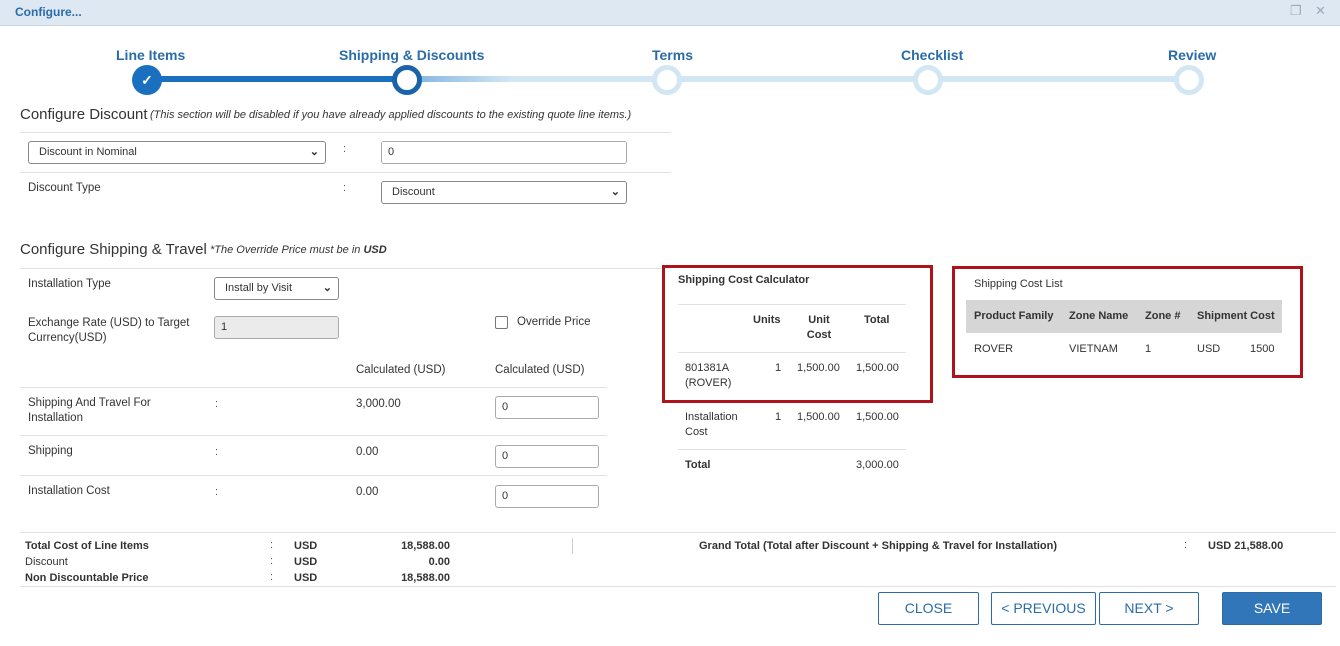 This screenshot has width=1340, height=646. What do you see at coordinates (150, 55) in the screenshot?
I see `step-label-line-items: Line Items` at bounding box center [150, 55].